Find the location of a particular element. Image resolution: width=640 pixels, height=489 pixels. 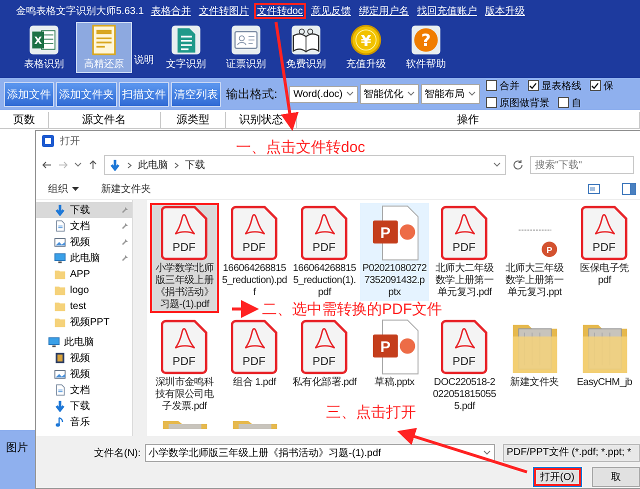

help-icon: ? is located at coordinates (426, 40).